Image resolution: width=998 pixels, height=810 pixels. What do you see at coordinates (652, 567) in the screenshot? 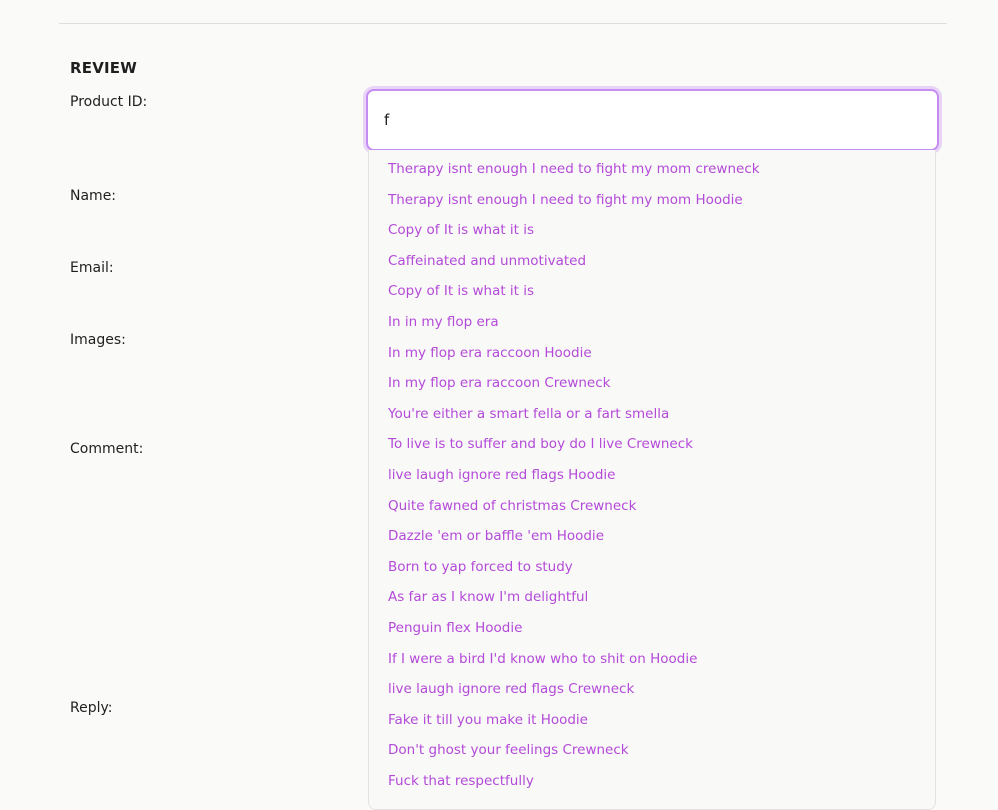
I see `suggestion-item: Born to yap forced to study` at bounding box center [652, 567].